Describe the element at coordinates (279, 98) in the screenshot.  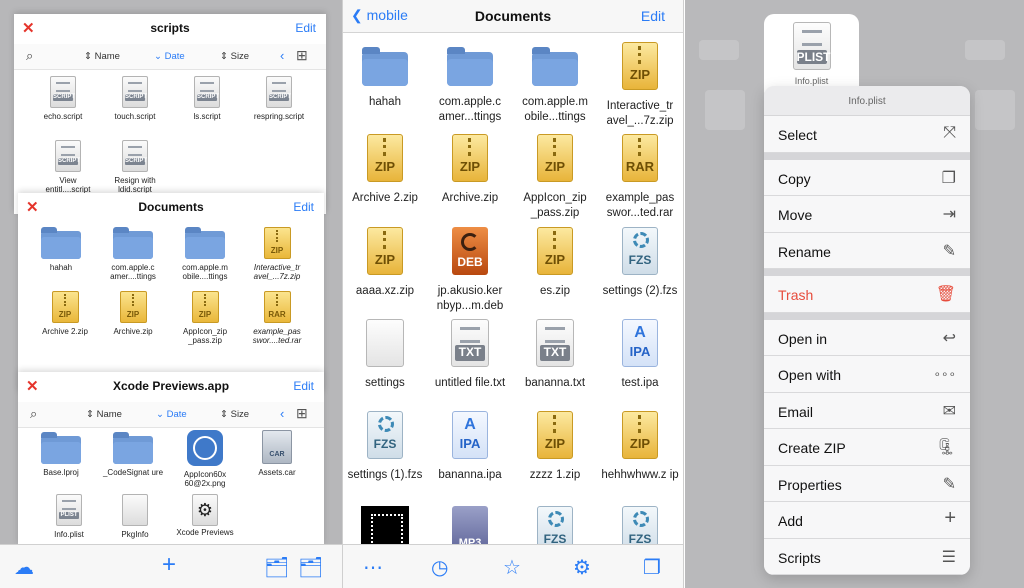
I see `file-item: SCRIPT respring.script` at that location.